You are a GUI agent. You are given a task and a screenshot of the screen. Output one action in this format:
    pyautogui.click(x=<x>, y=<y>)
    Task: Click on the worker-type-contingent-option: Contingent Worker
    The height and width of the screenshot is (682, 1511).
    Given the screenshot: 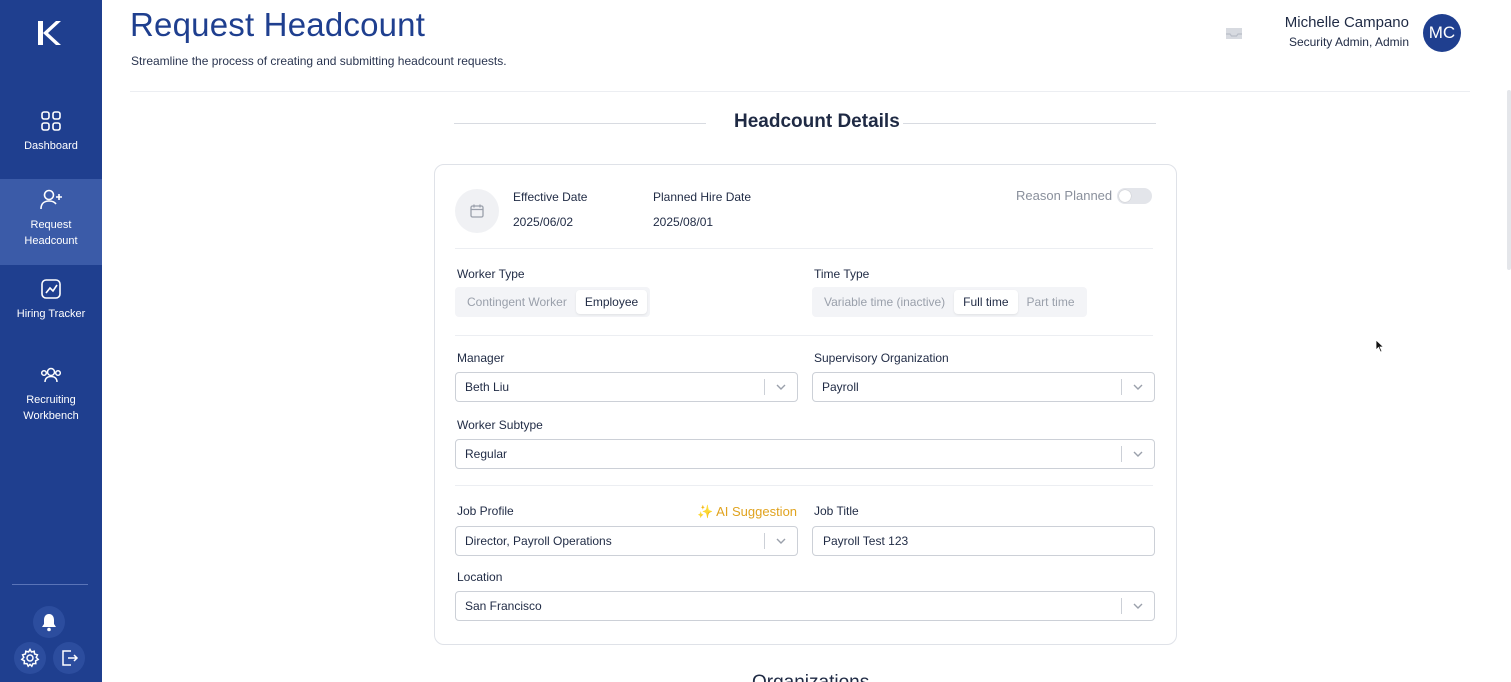 What is the action you would take?
    pyautogui.click(x=517, y=302)
    